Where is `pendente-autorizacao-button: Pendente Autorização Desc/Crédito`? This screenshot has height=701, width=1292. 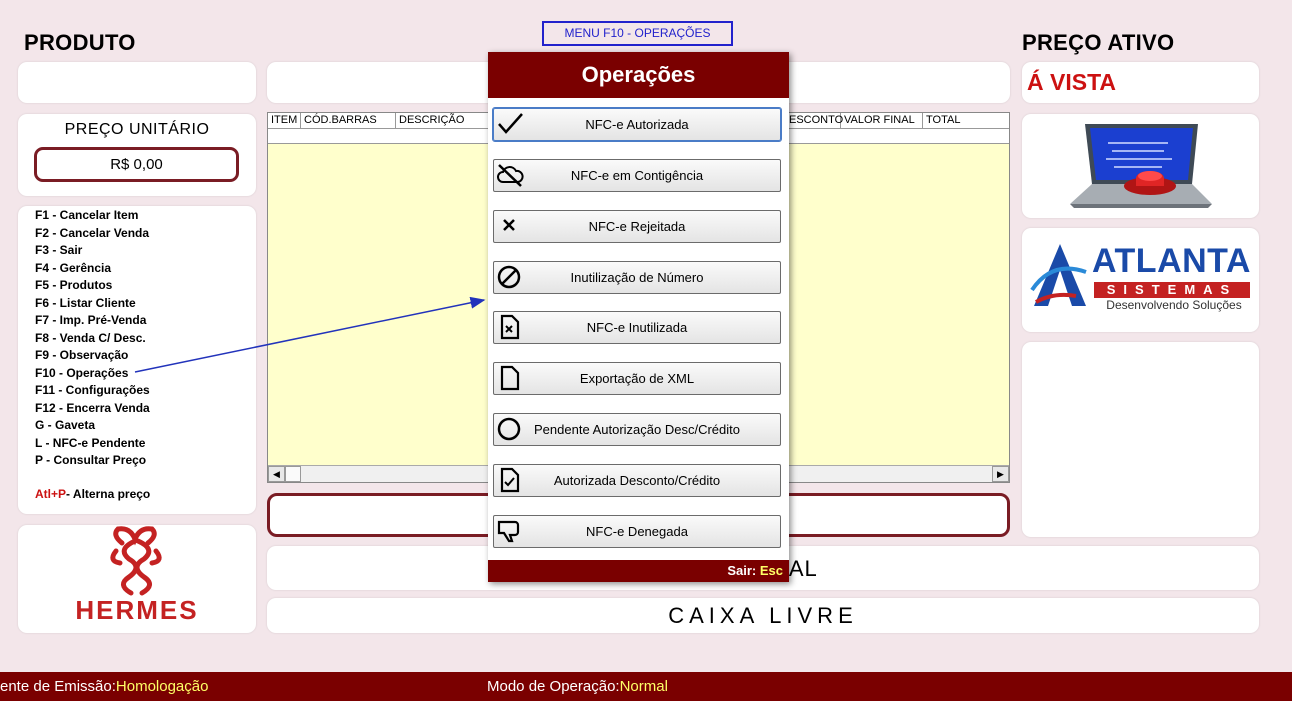 pendente-autorizacao-button: Pendente Autorização Desc/Crédito is located at coordinates (637, 429).